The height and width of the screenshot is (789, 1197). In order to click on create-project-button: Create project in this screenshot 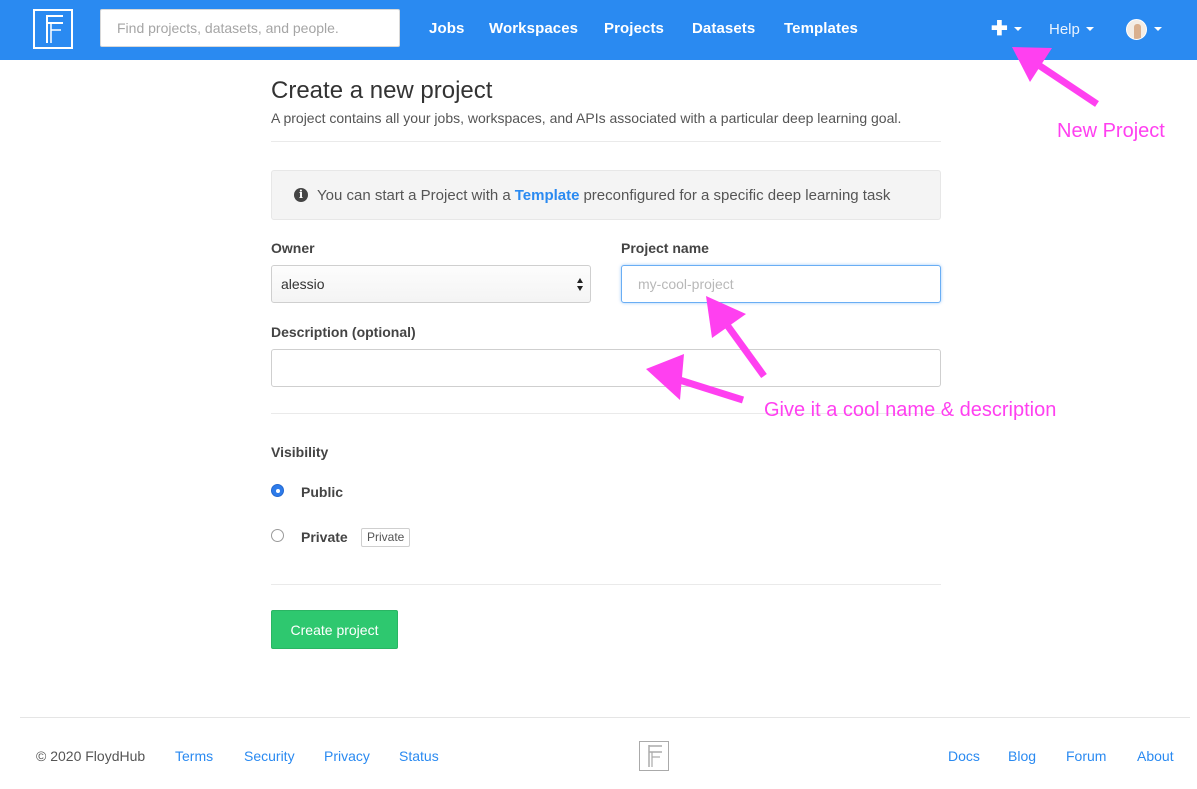, I will do `click(334, 629)`.